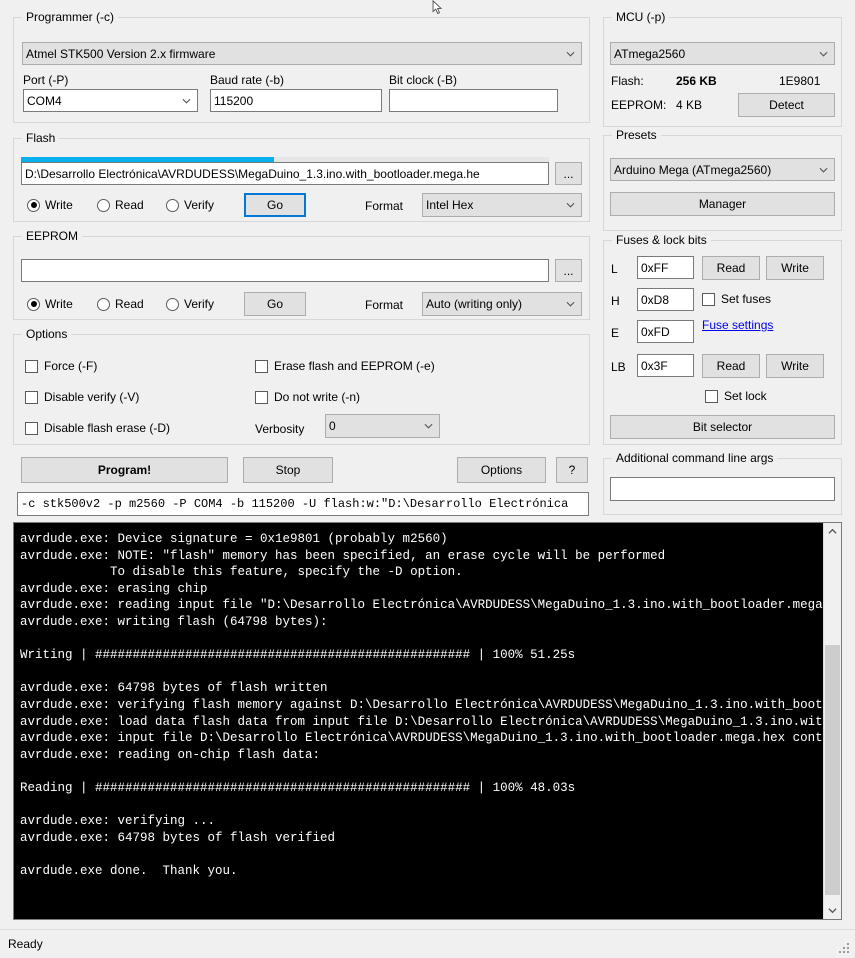  What do you see at coordinates (190, 304) in the screenshot?
I see `eeprom-verify-radio: Verify` at bounding box center [190, 304].